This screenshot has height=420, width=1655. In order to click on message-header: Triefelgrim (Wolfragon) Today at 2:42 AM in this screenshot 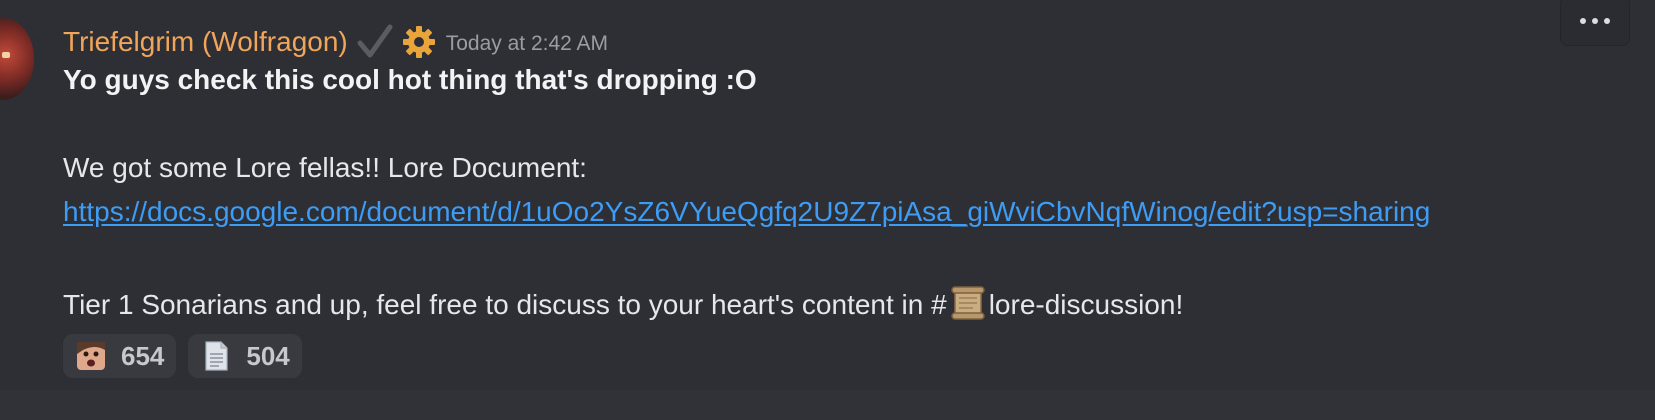, I will do `click(335, 42)`.